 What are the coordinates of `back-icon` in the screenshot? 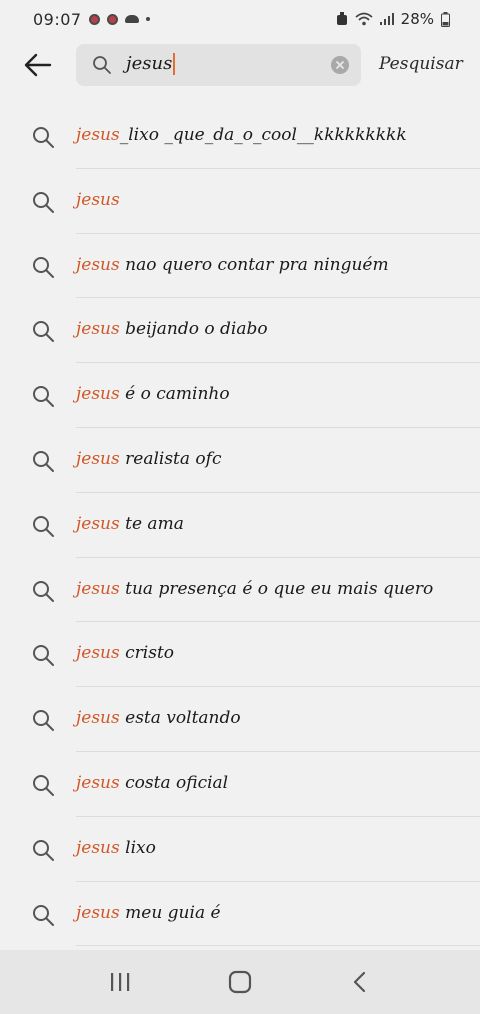 It's located at (359, 982).